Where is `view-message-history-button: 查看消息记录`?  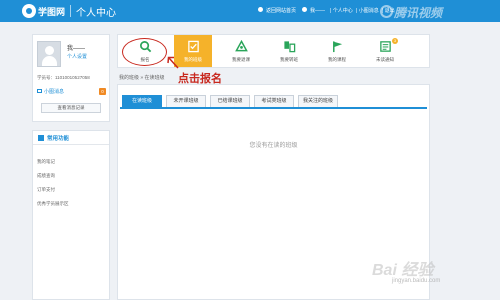 view-message-history-button: 查看消息记录 is located at coordinates (71, 108).